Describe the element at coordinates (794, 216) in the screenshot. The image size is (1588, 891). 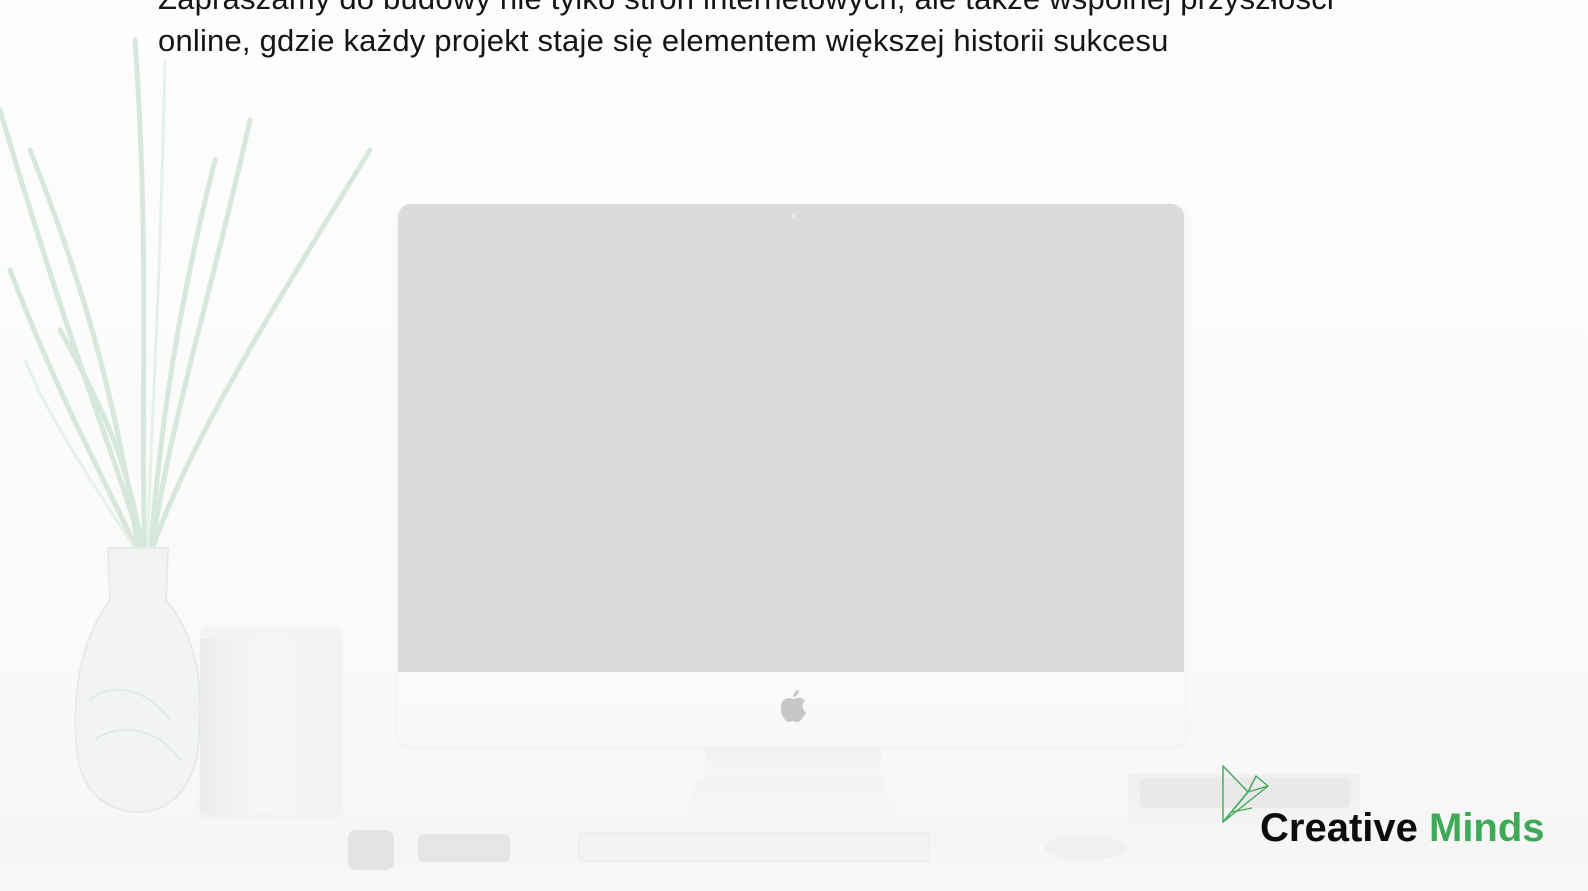
I see `imac-camera` at that location.